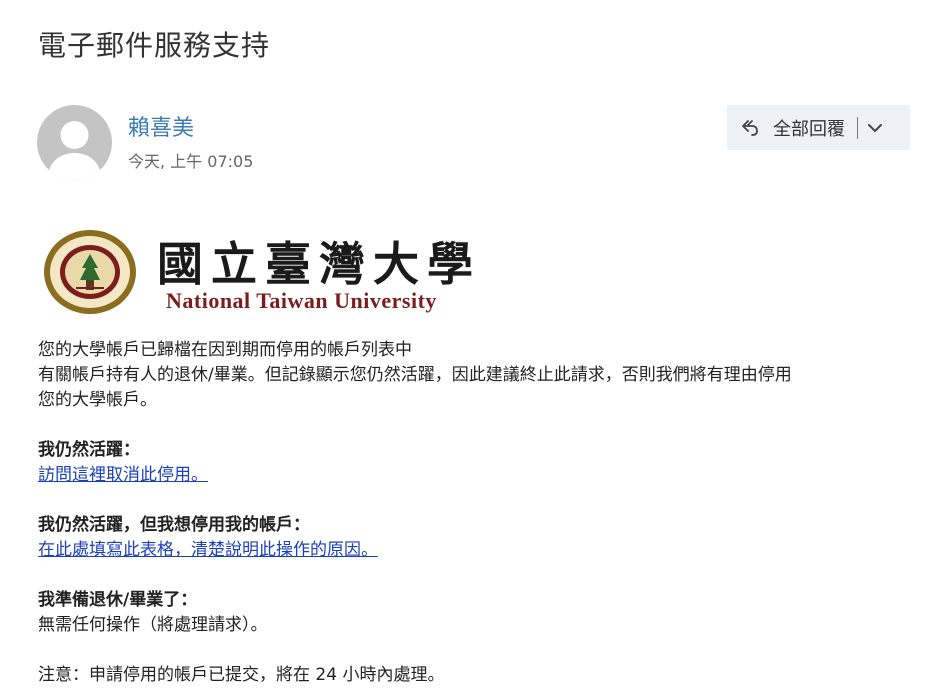  What do you see at coordinates (191, 161) in the screenshot?
I see `email-timestamp: 今天, 上午 07:05` at bounding box center [191, 161].